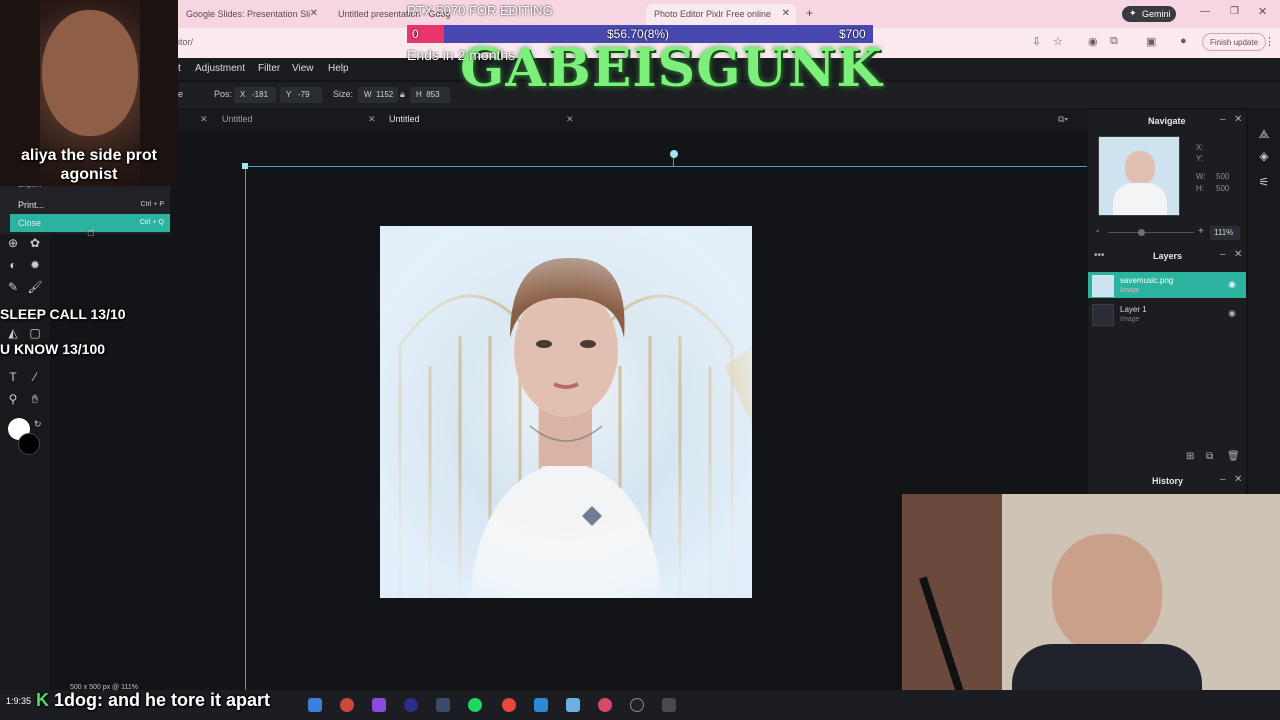 The image size is (1280, 720). Describe the element at coordinates (1167, 314) in the screenshot. I see `layer-row-layer1: Layer 1 Image ◉` at that location.